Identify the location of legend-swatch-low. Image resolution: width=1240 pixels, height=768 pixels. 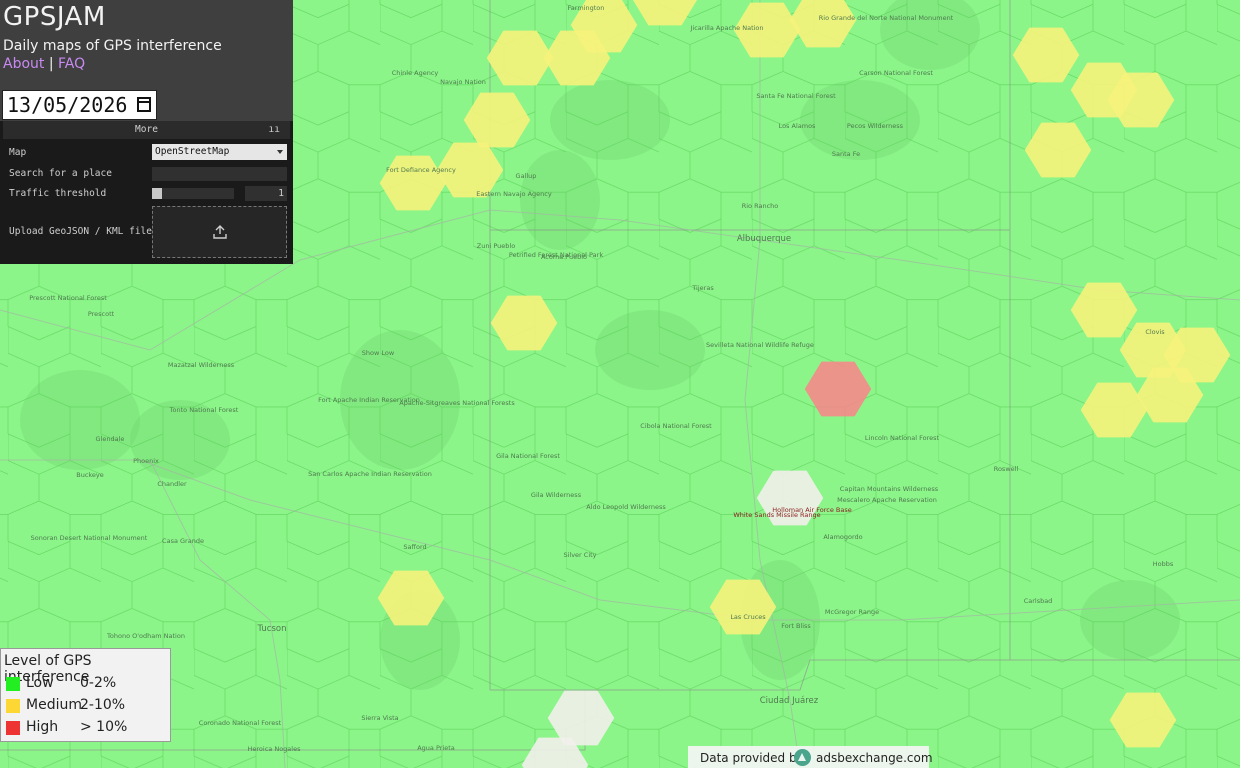
(13, 684).